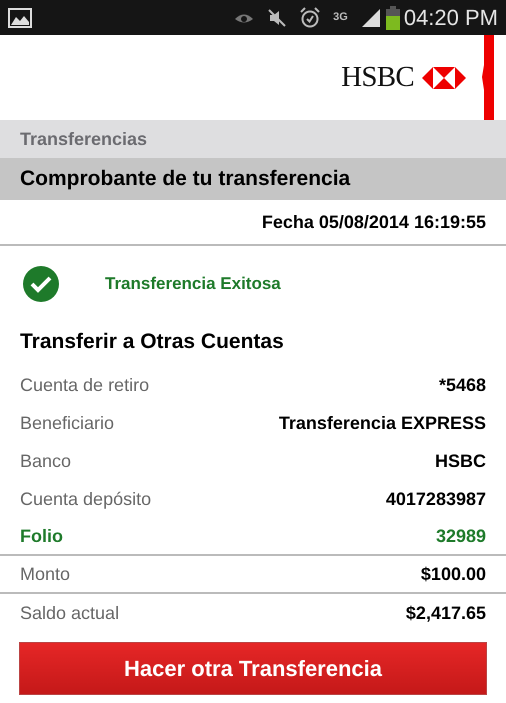 The height and width of the screenshot is (703, 506). I want to click on row-label: Banco, so click(46, 461).